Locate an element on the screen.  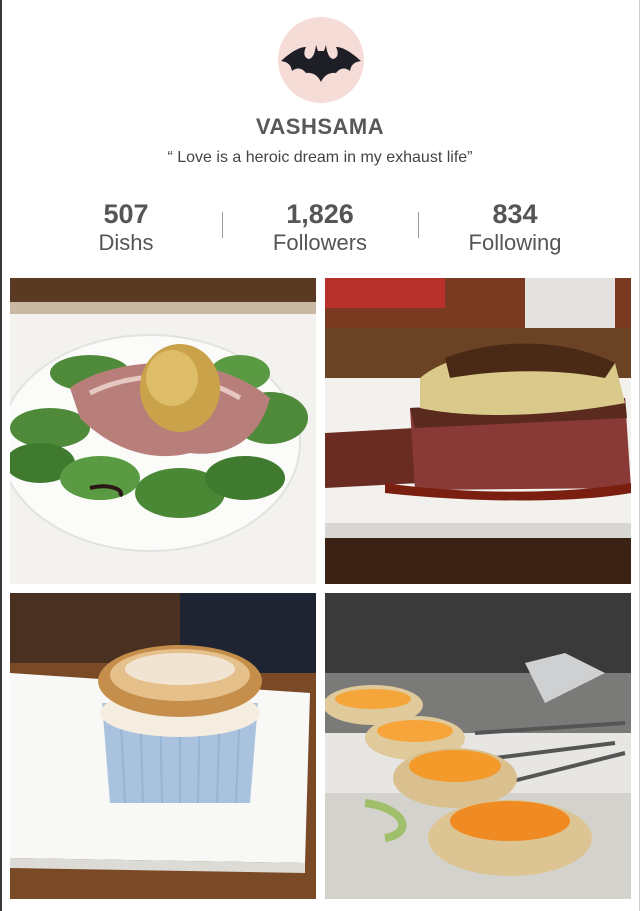
stat-followers-count: 1,826 is located at coordinates (320, 214).